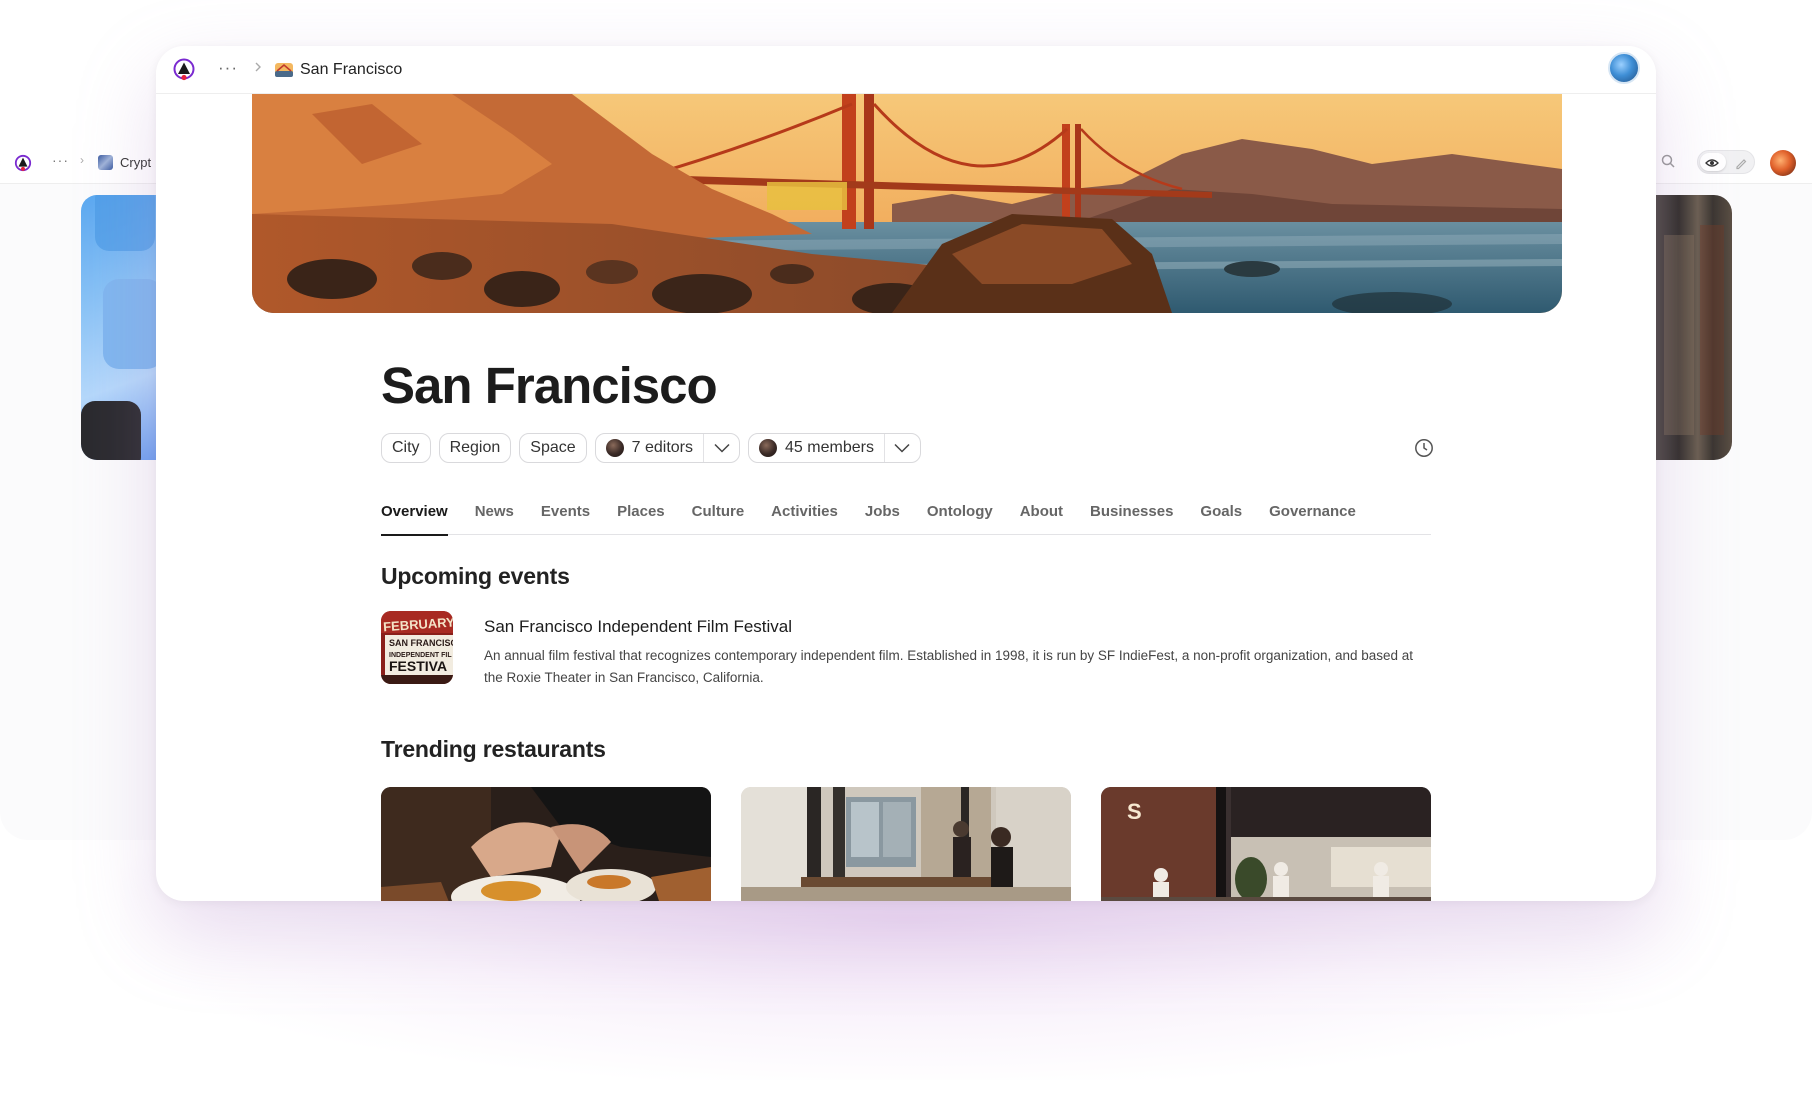 The height and width of the screenshot is (1097, 1812). What do you see at coordinates (662, 447) in the screenshot?
I see `editors-label: 7 editors` at bounding box center [662, 447].